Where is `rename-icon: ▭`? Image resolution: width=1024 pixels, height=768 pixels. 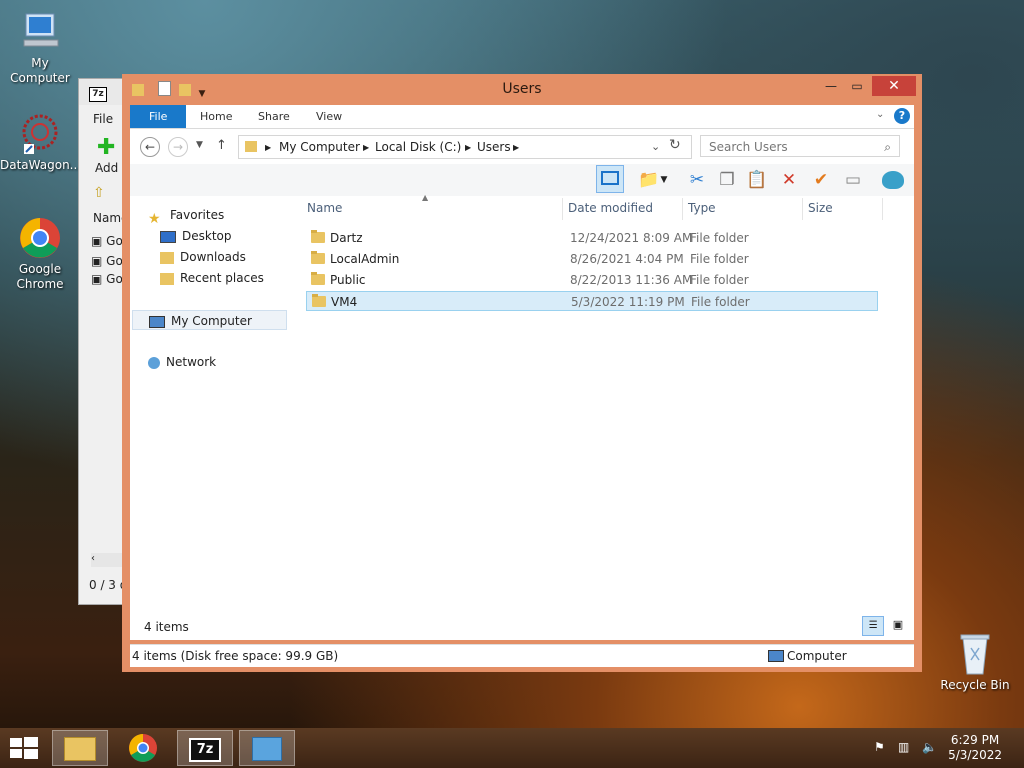 rename-icon: ▭ is located at coordinates (853, 180).